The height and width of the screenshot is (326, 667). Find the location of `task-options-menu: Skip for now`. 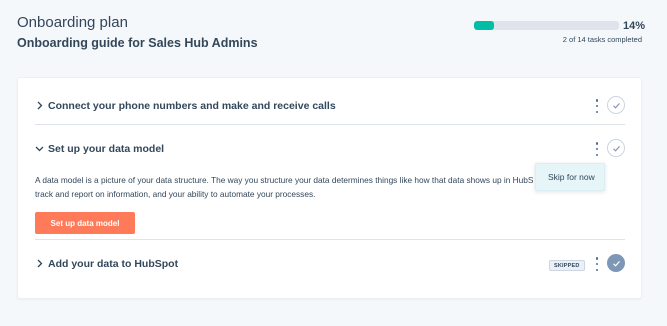

task-options-menu: Skip for now is located at coordinates (570, 177).